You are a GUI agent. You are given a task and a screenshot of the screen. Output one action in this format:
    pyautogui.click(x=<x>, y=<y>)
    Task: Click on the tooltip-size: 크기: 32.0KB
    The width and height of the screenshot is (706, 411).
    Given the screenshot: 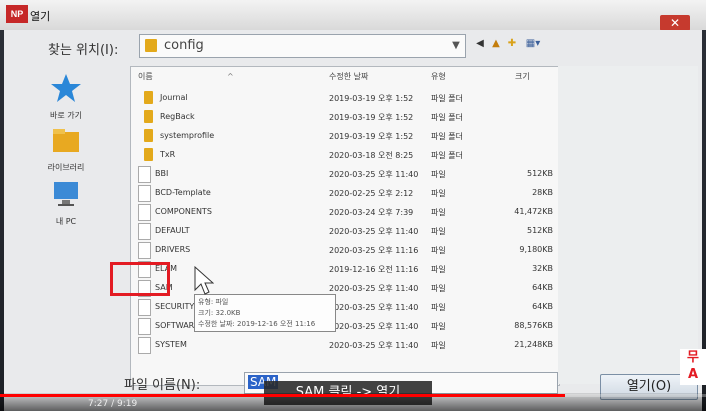 What is the action you would take?
    pyautogui.click(x=219, y=313)
    